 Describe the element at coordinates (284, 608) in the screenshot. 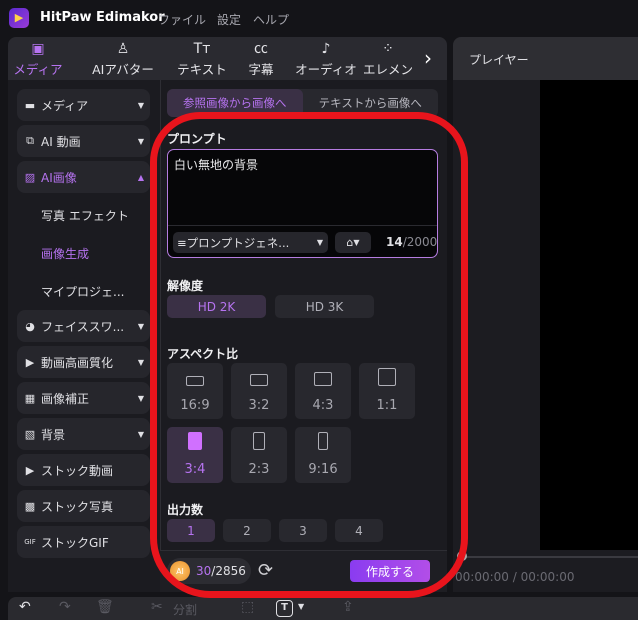

I see `text-tool-button: T` at that location.